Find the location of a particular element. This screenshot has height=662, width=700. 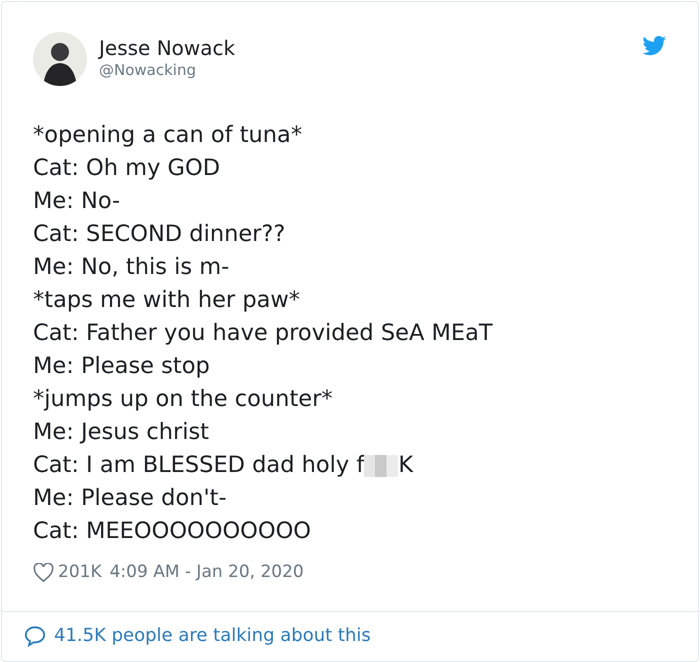

tweet-line: Cat: SECOND dinner?? is located at coordinates (159, 234).